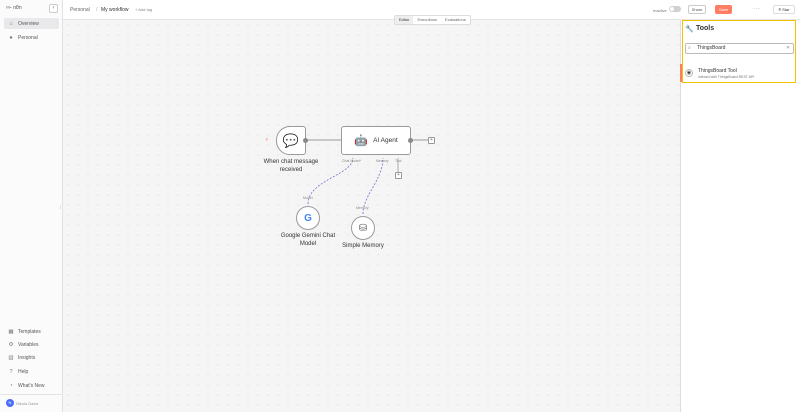  Describe the element at coordinates (11, 23) in the screenshot. I see `home-icon: ⌂` at that location.